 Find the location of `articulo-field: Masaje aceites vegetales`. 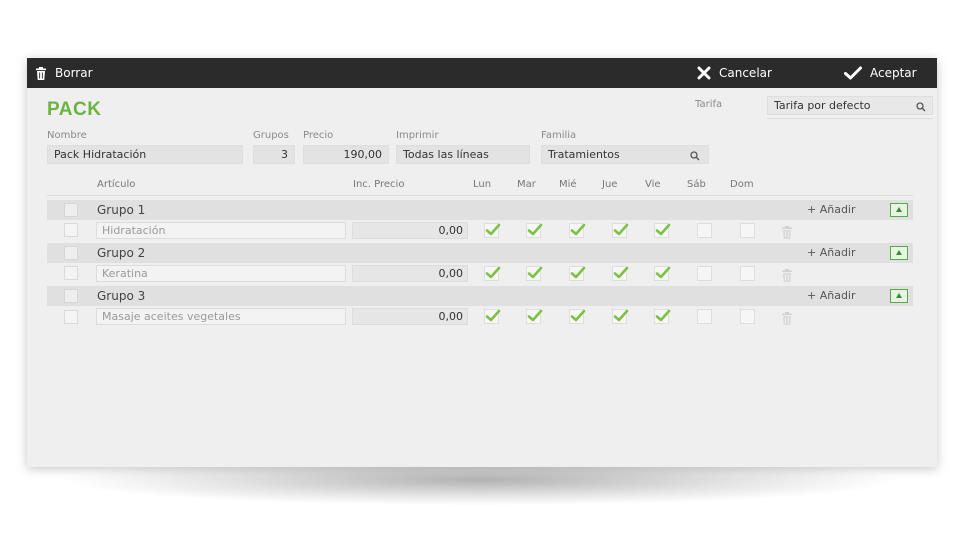

articulo-field: Masaje aceites vegetales is located at coordinates (221, 316).